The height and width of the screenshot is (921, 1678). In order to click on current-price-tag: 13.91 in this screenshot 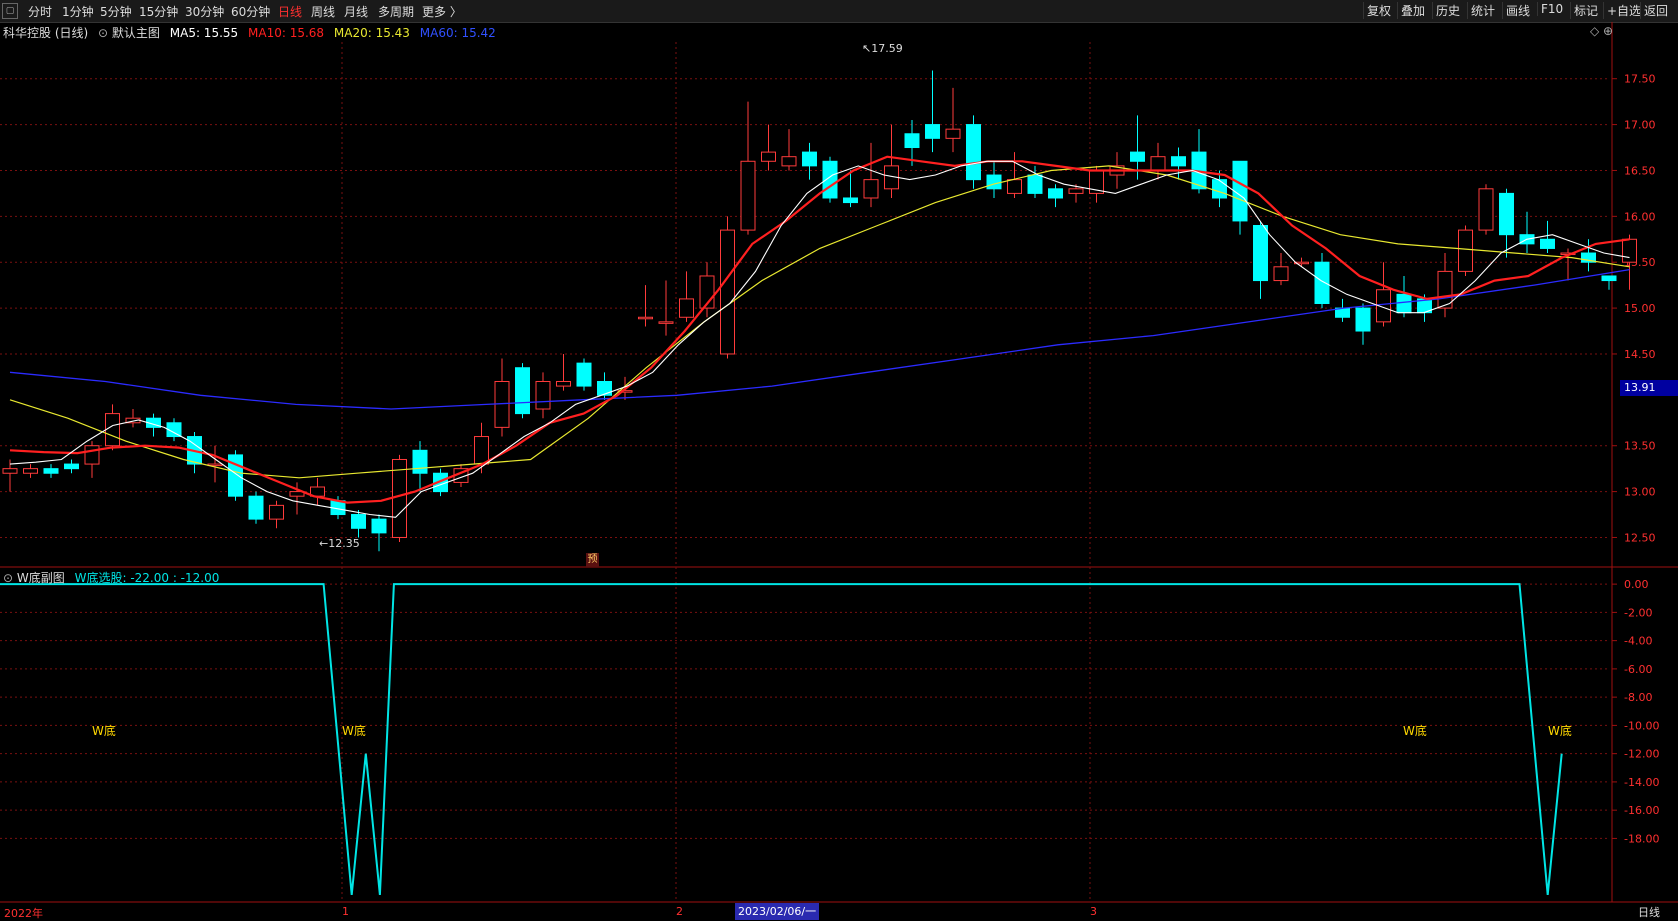, I will do `click(1649, 388)`.